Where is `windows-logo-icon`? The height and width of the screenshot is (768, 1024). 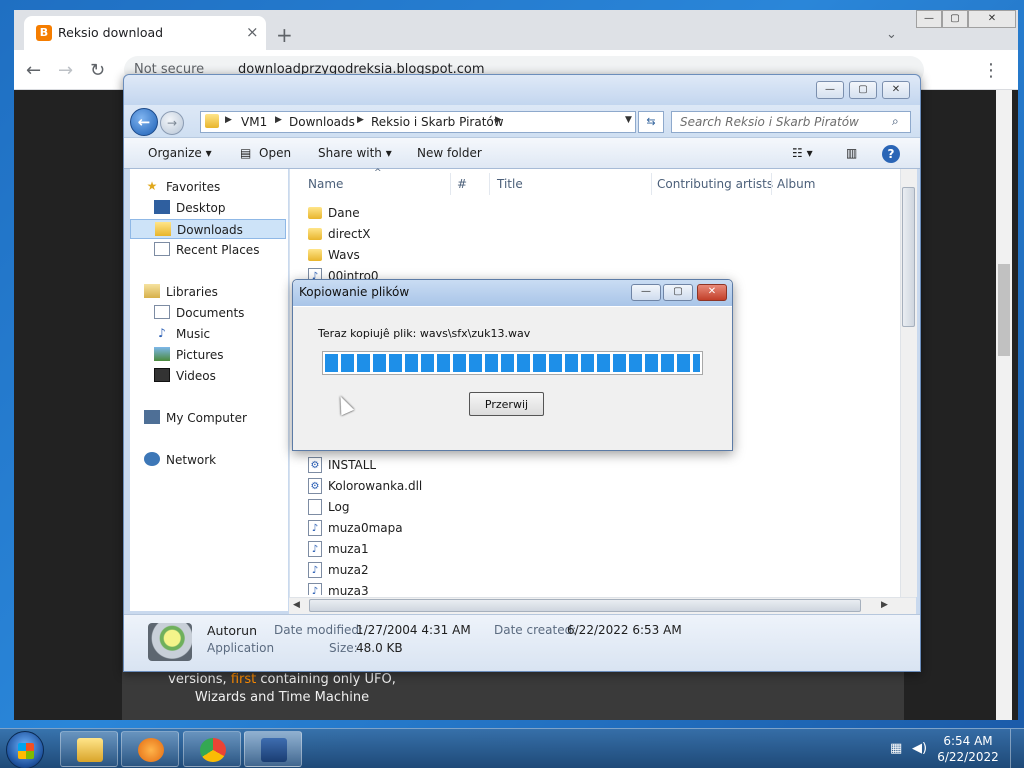 windows-logo-icon is located at coordinates (26, 751).